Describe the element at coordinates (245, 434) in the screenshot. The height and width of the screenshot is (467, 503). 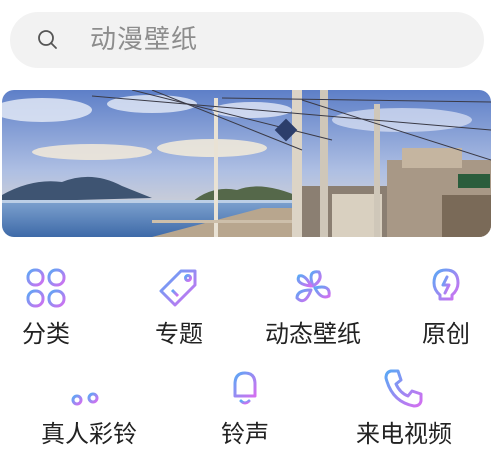
I see `category-label: 铃声` at that location.